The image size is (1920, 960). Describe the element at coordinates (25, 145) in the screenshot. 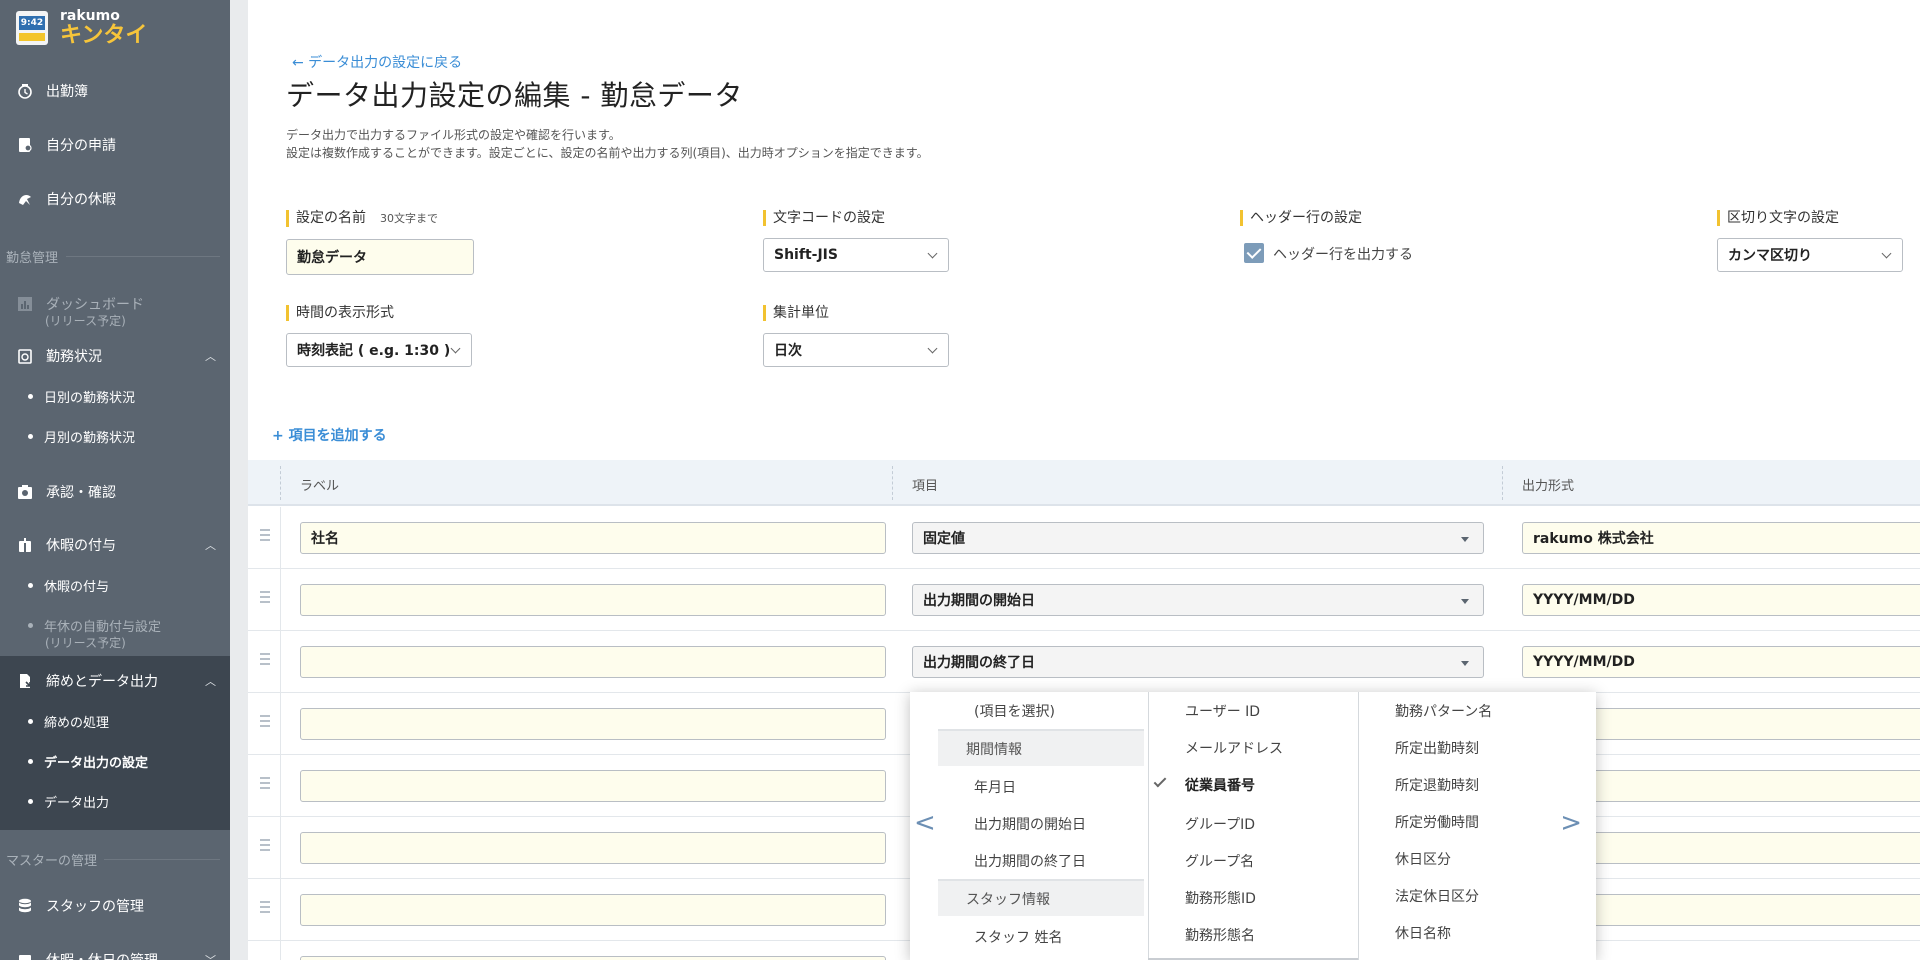

I see `document-icon` at that location.